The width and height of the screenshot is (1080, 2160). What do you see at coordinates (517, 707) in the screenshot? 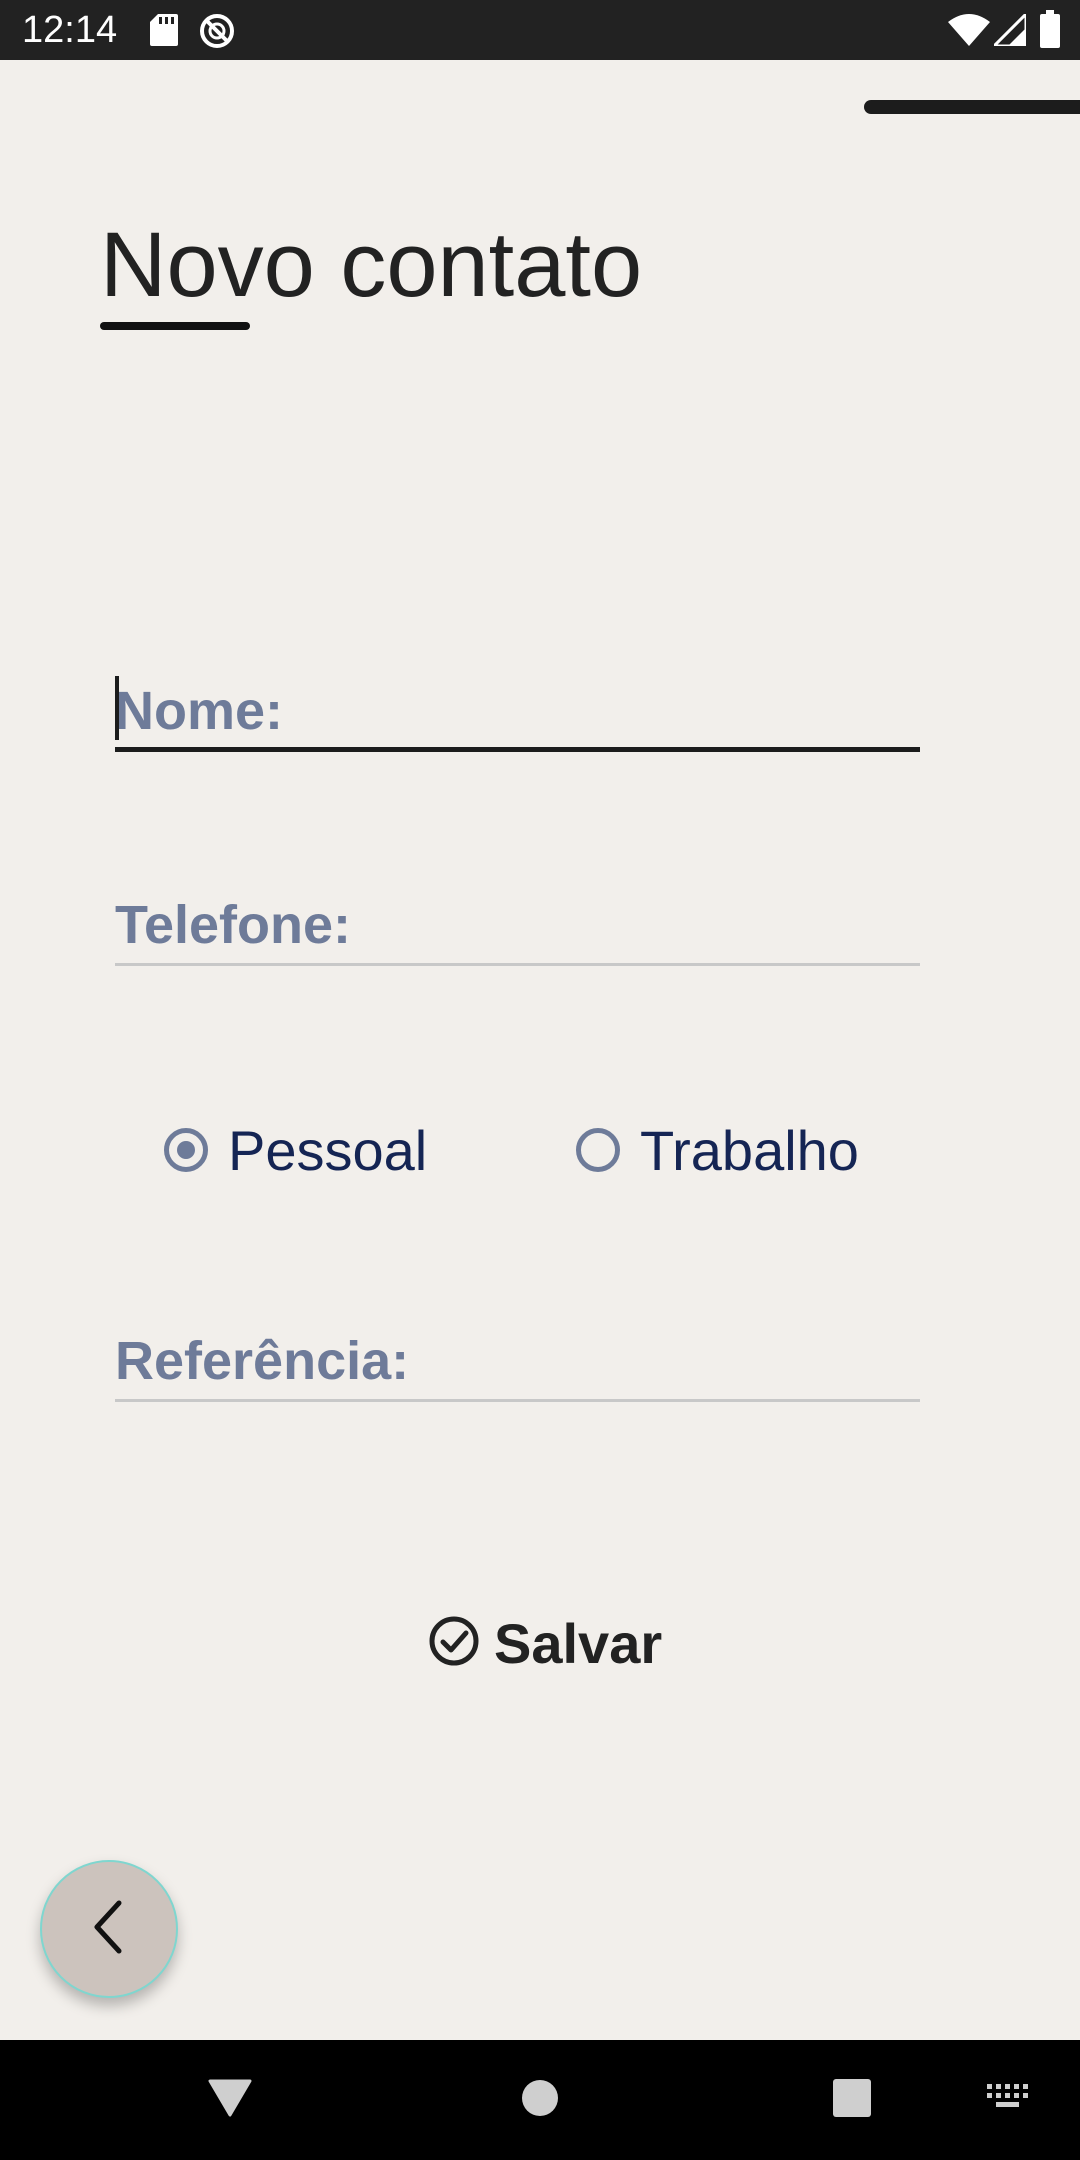
I see `name-field: Nome:` at bounding box center [517, 707].